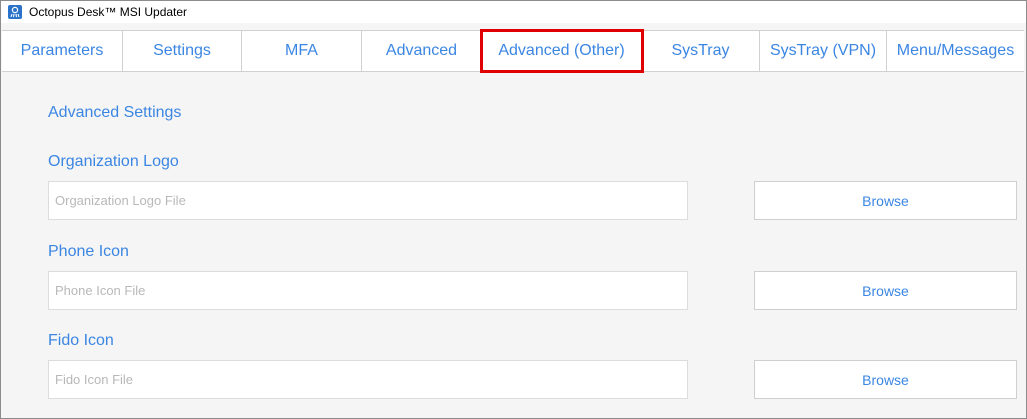 This screenshot has width=1027, height=419. What do you see at coordinates (88, 251) in the screenshot?
I see `phone-icon-label: Phone Icon` at bounding box center [88, 251].